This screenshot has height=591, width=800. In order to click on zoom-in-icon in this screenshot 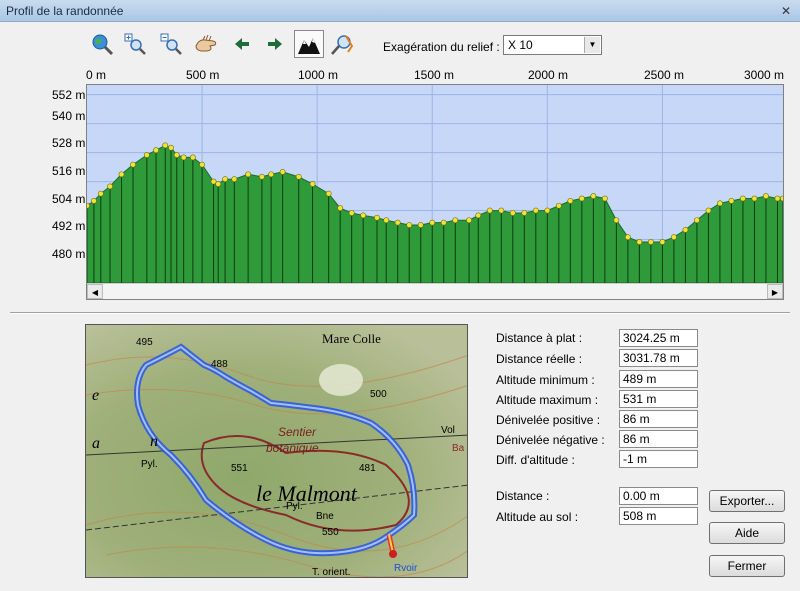, I will do `click(135, 44)`.